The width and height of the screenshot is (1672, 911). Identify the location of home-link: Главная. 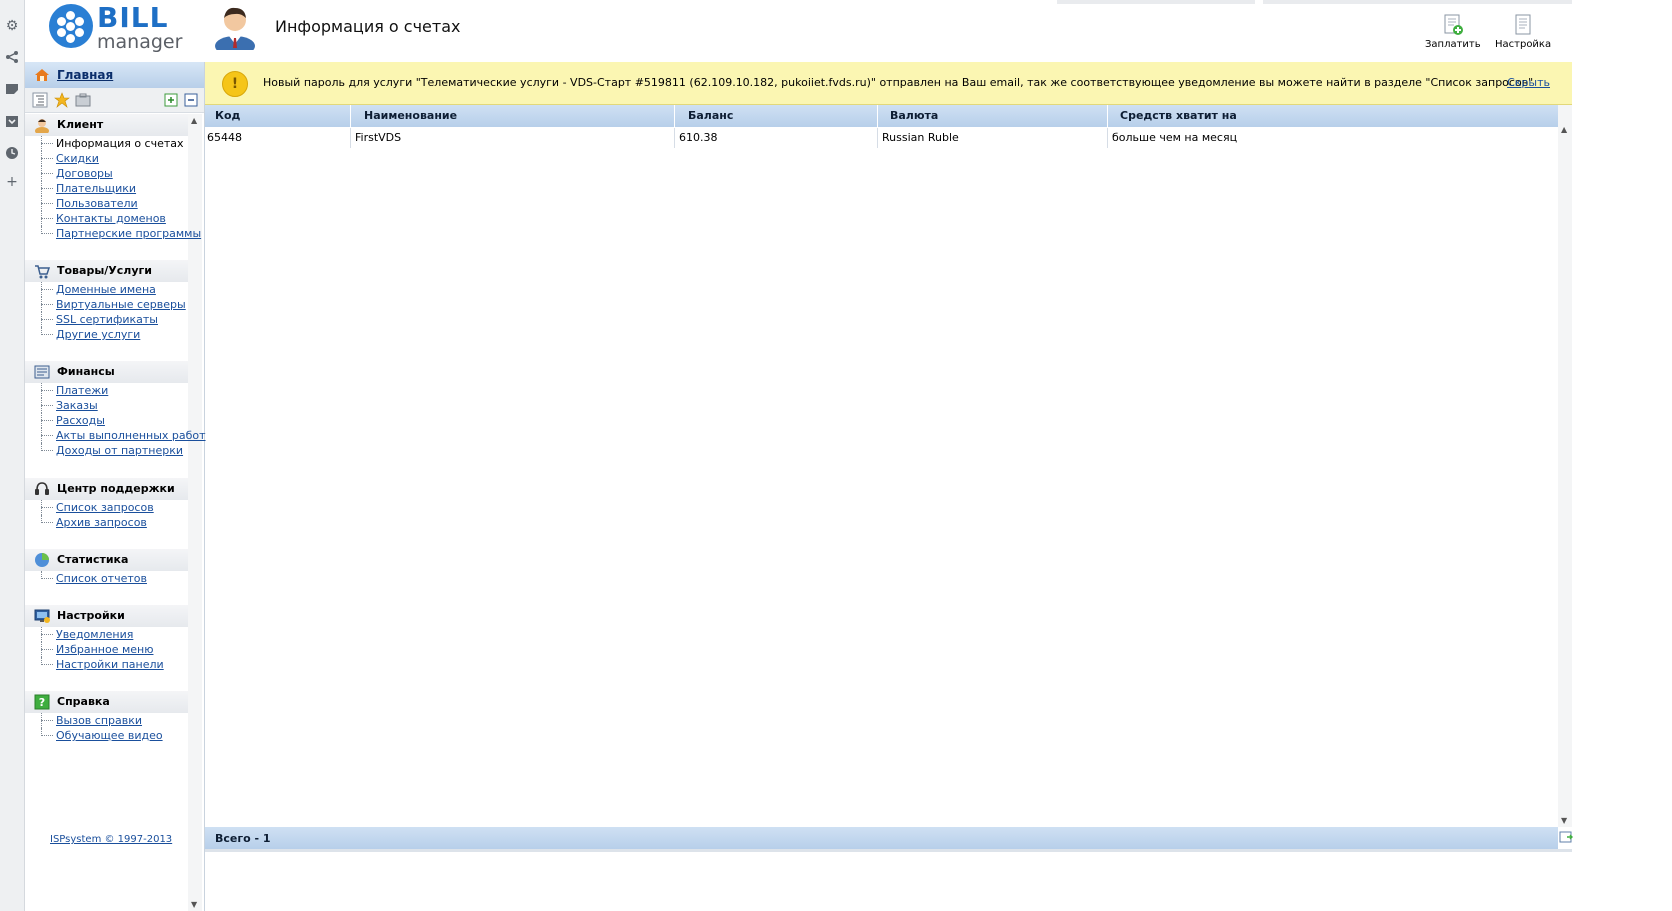
(85, 75).